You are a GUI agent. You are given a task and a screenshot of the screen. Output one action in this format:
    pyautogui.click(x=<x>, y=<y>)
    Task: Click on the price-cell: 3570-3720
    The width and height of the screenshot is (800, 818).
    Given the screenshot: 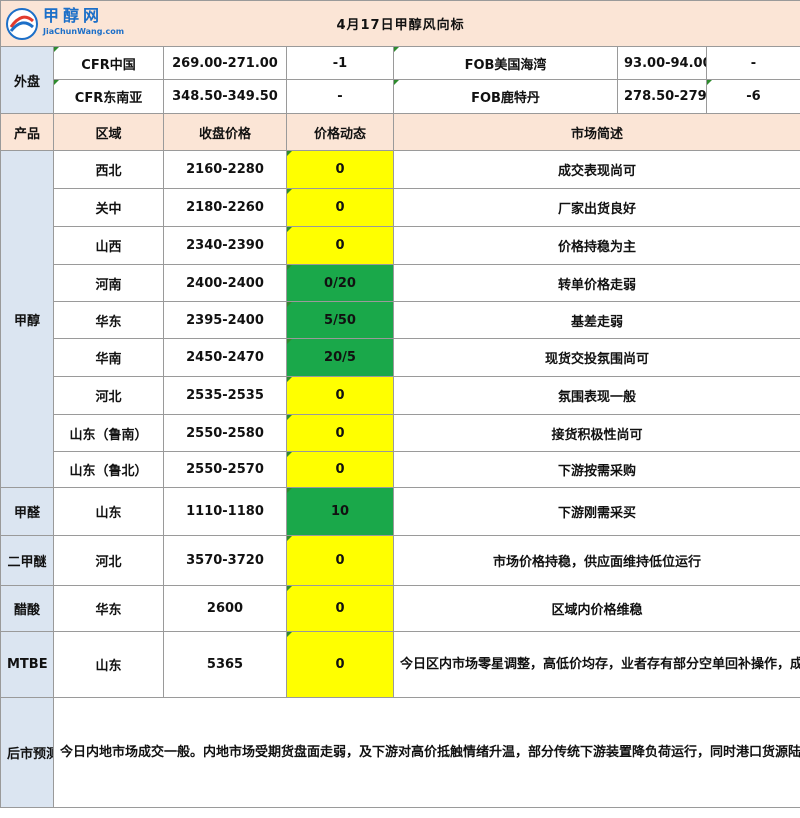 What is the action you would take?
    pyautogui.click(x=225, y=560)
    